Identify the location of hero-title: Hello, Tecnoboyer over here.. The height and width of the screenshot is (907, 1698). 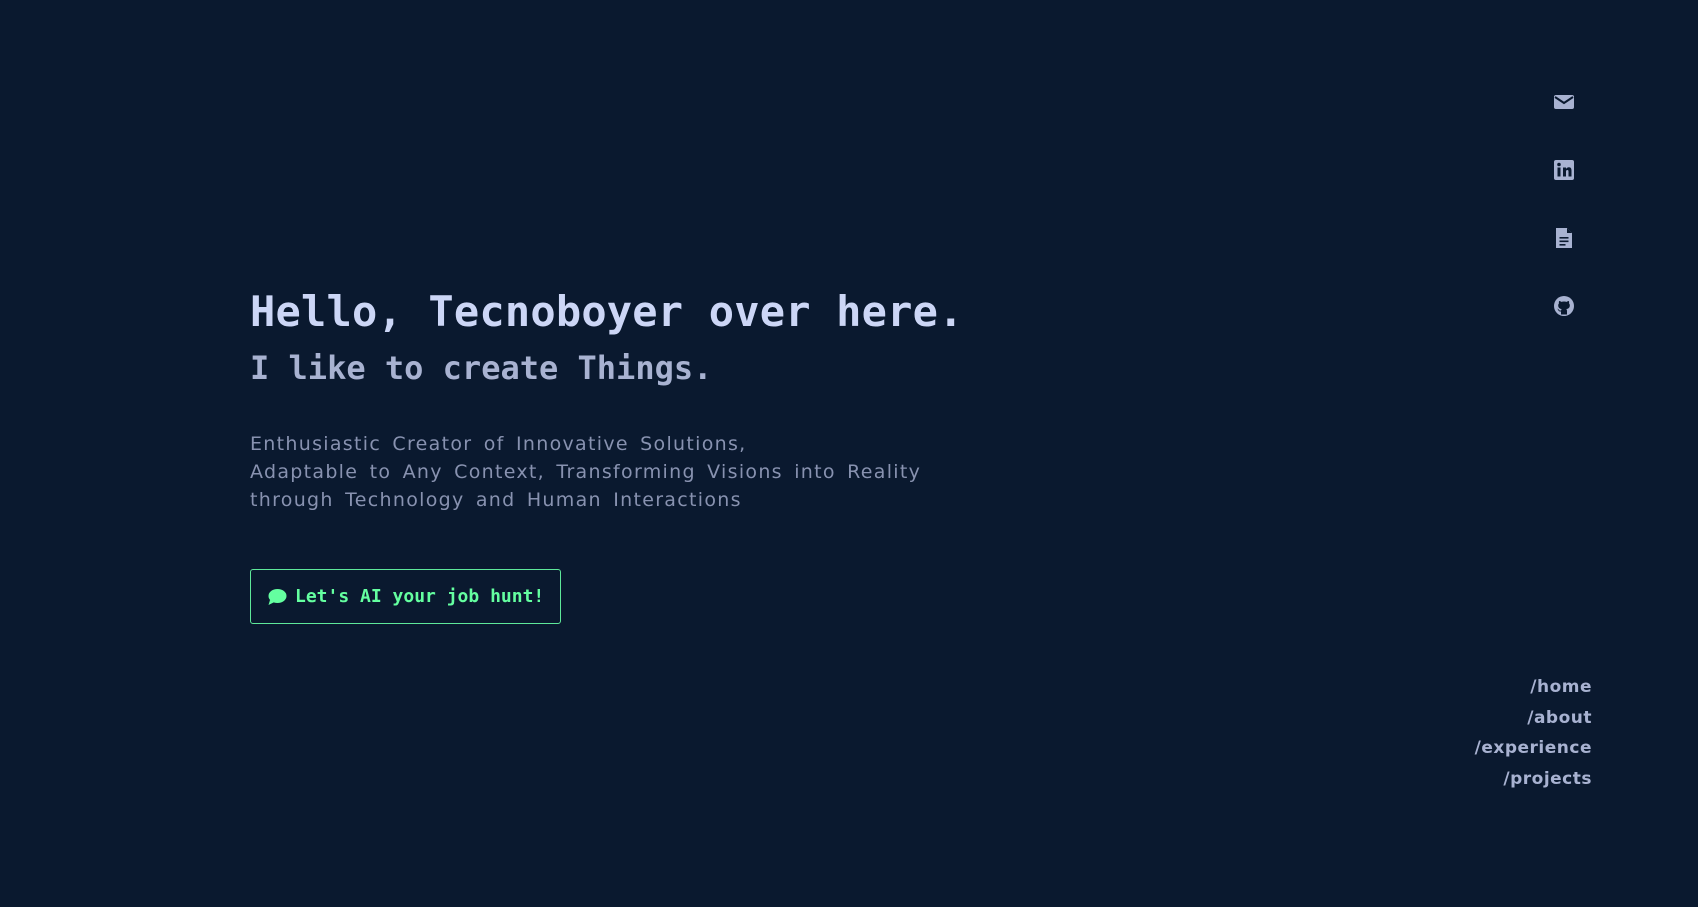
(607, 311).